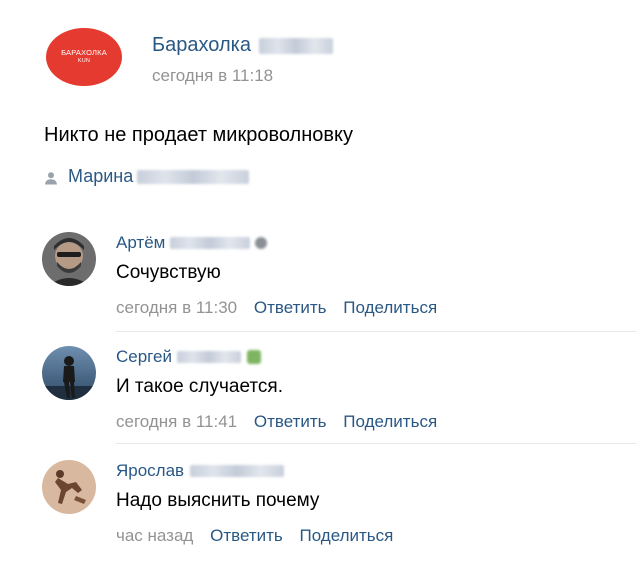 The height and width of the screenshot is (565, 640). I want to click on comment-meta: сегодня в 11:41 Ответить Поделиться, so click(376, 422).